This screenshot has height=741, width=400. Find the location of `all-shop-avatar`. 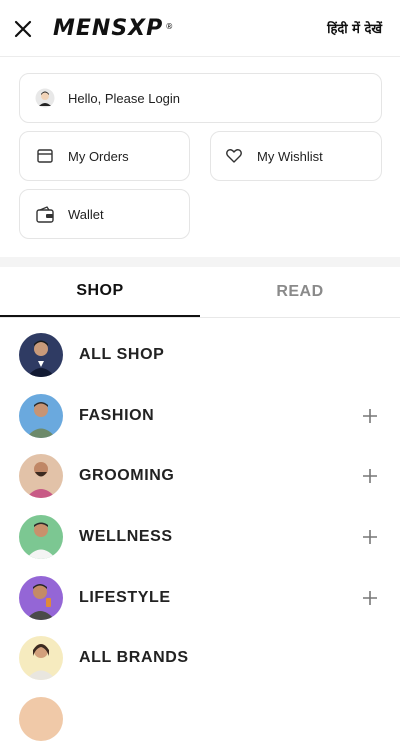

all-shop-avatar is located at coordinates (41, 354).